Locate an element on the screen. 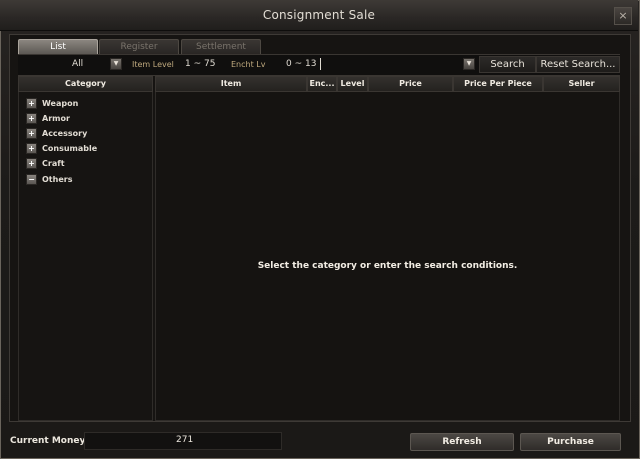  column-header-item: Item is located at coordinates (231, 84).